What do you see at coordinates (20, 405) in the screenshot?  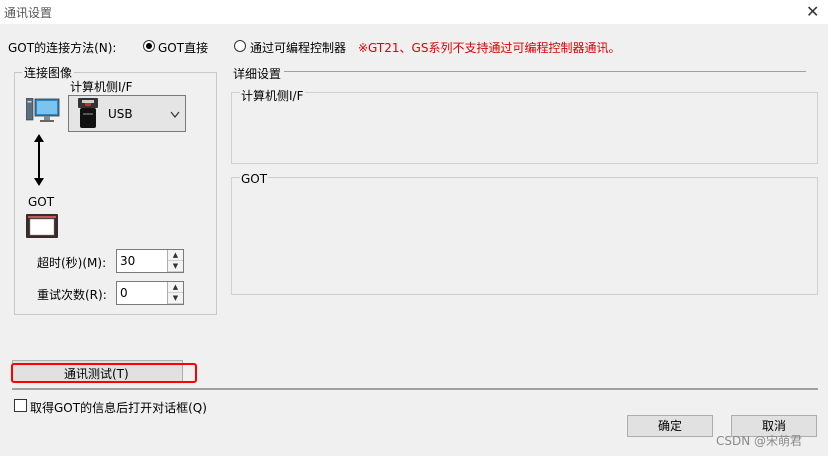 I see `open-dialog-checkbox` at bounding box center [20, 405].